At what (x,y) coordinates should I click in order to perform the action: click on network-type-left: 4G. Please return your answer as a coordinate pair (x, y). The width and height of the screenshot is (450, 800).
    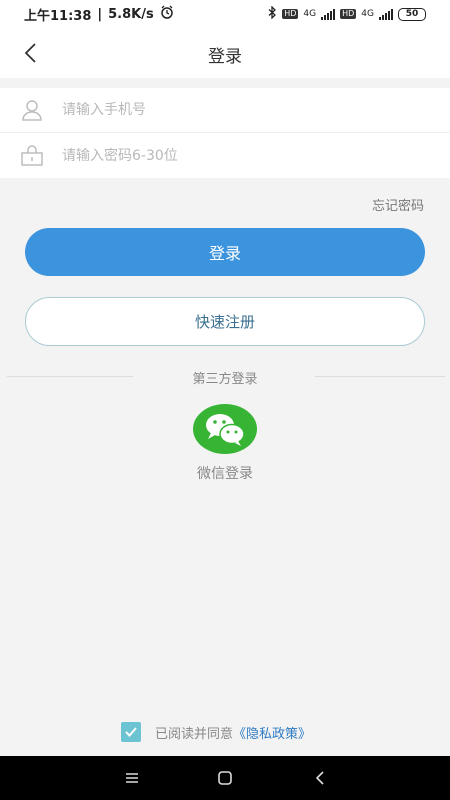
    Looking at the image, I should click on (310, 14).